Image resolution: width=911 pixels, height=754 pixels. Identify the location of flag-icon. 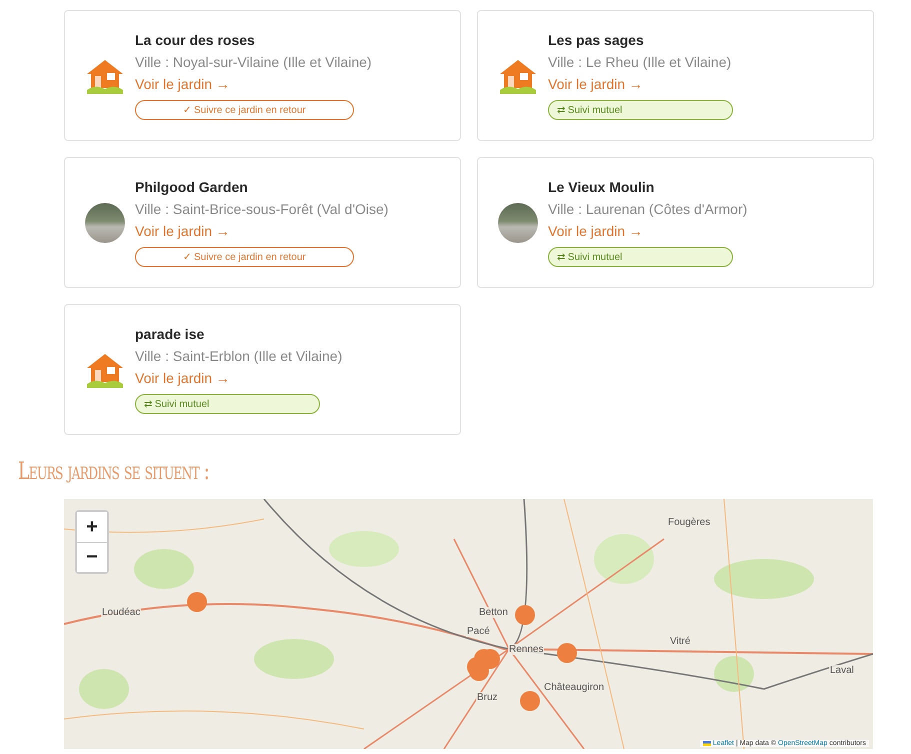
(706, 743).